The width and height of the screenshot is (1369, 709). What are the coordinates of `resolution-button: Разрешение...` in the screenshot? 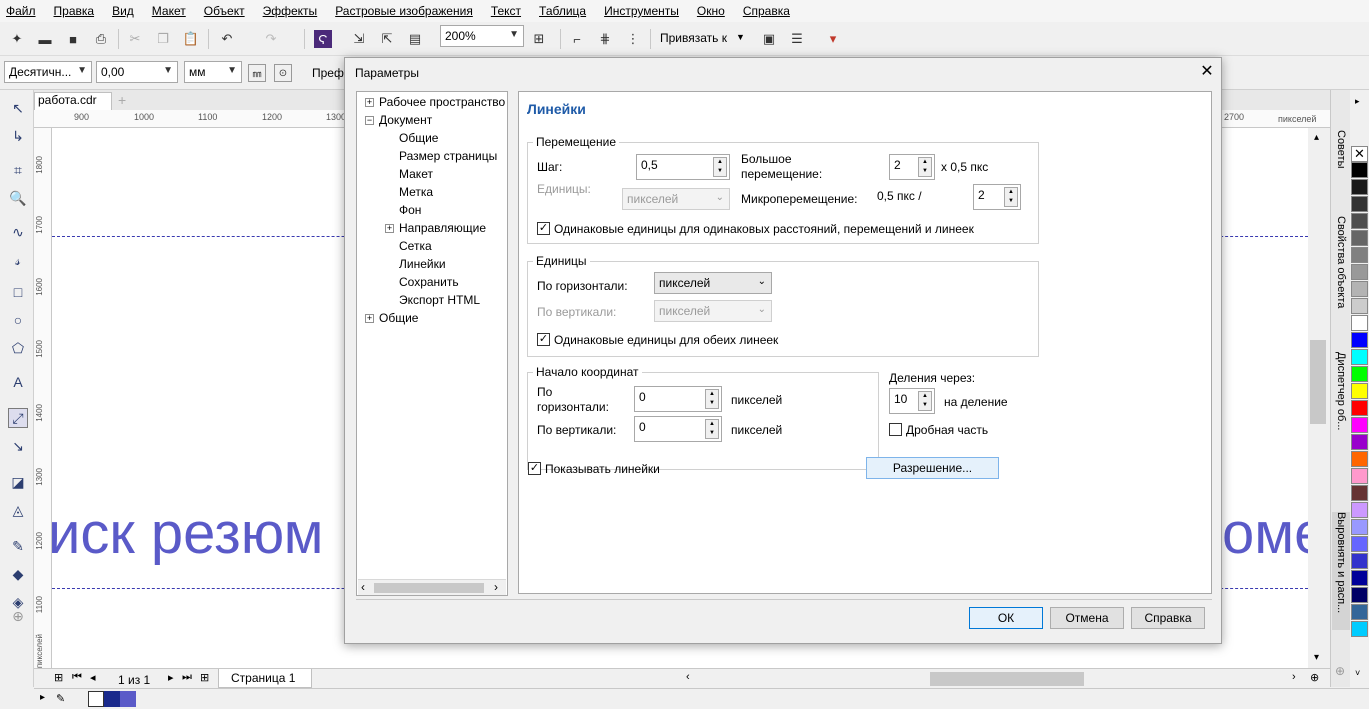 It's located at (932, 468).